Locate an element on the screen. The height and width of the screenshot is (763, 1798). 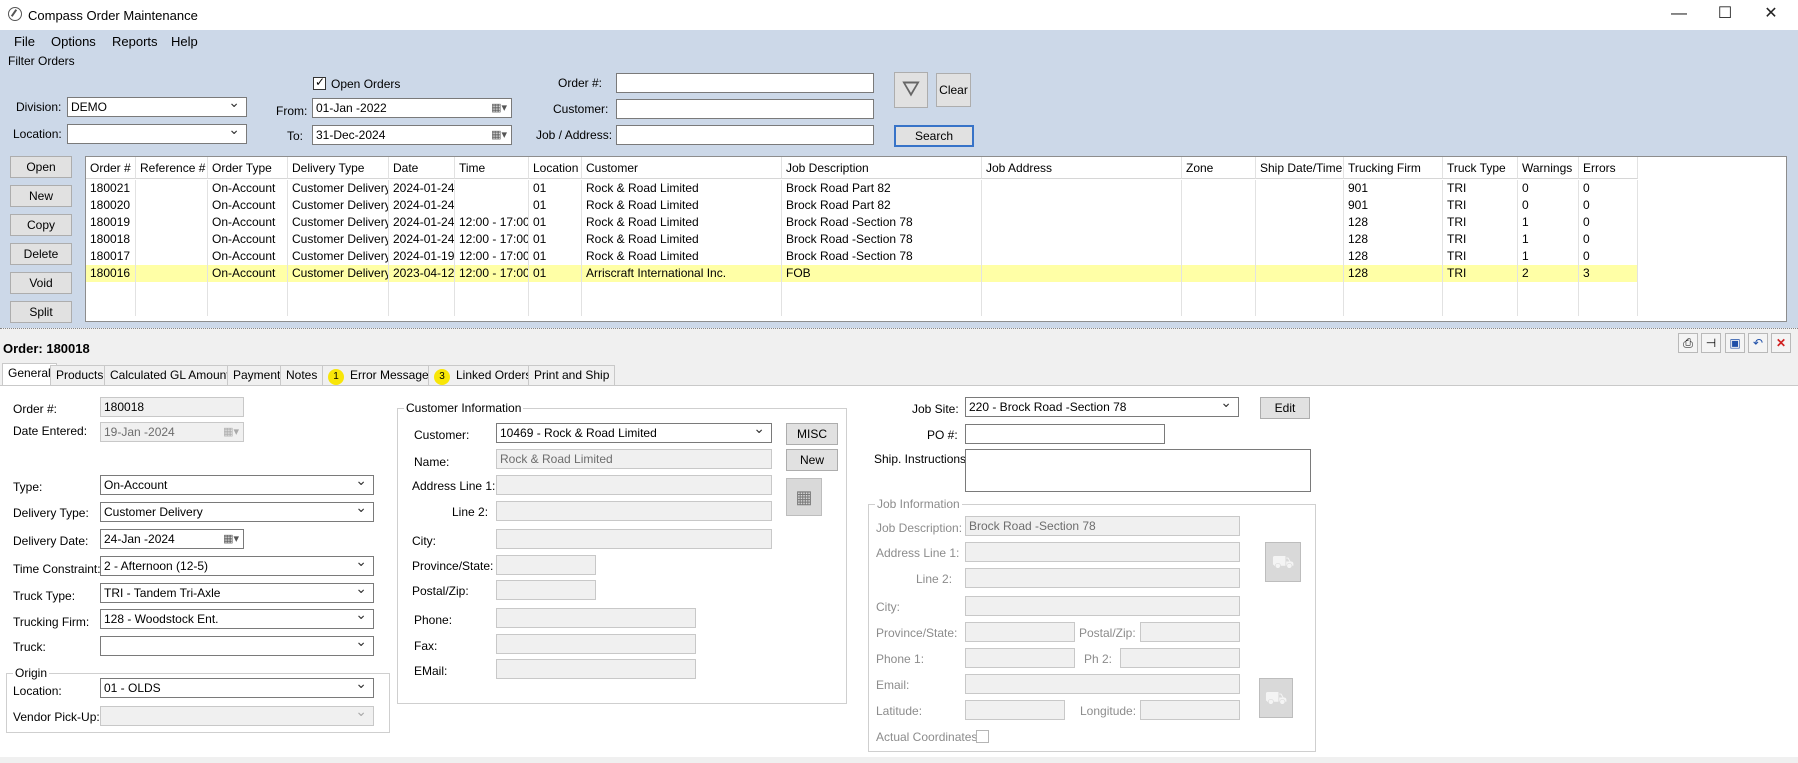
close-window-button: ✕ is located at coordinates (1771, 15).